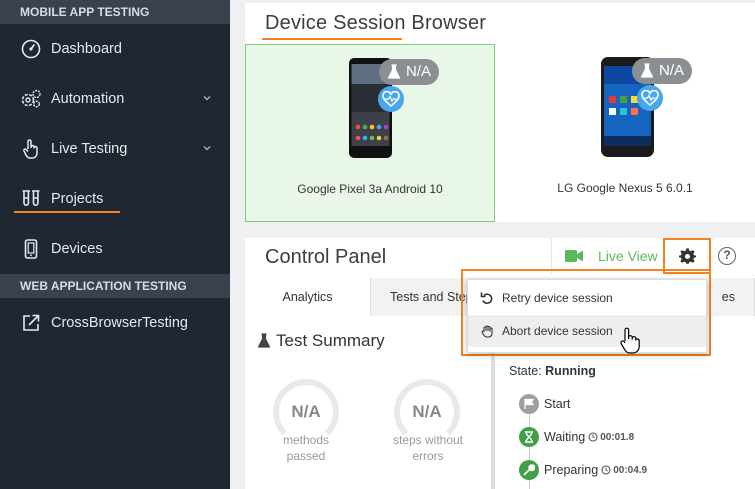 The width and height of the screenshot is (755, 489). Describe the element at coordinates (115, 286) in the screenshot. I see `section-header-web: WEB APPLICATION TESTING` at that location.